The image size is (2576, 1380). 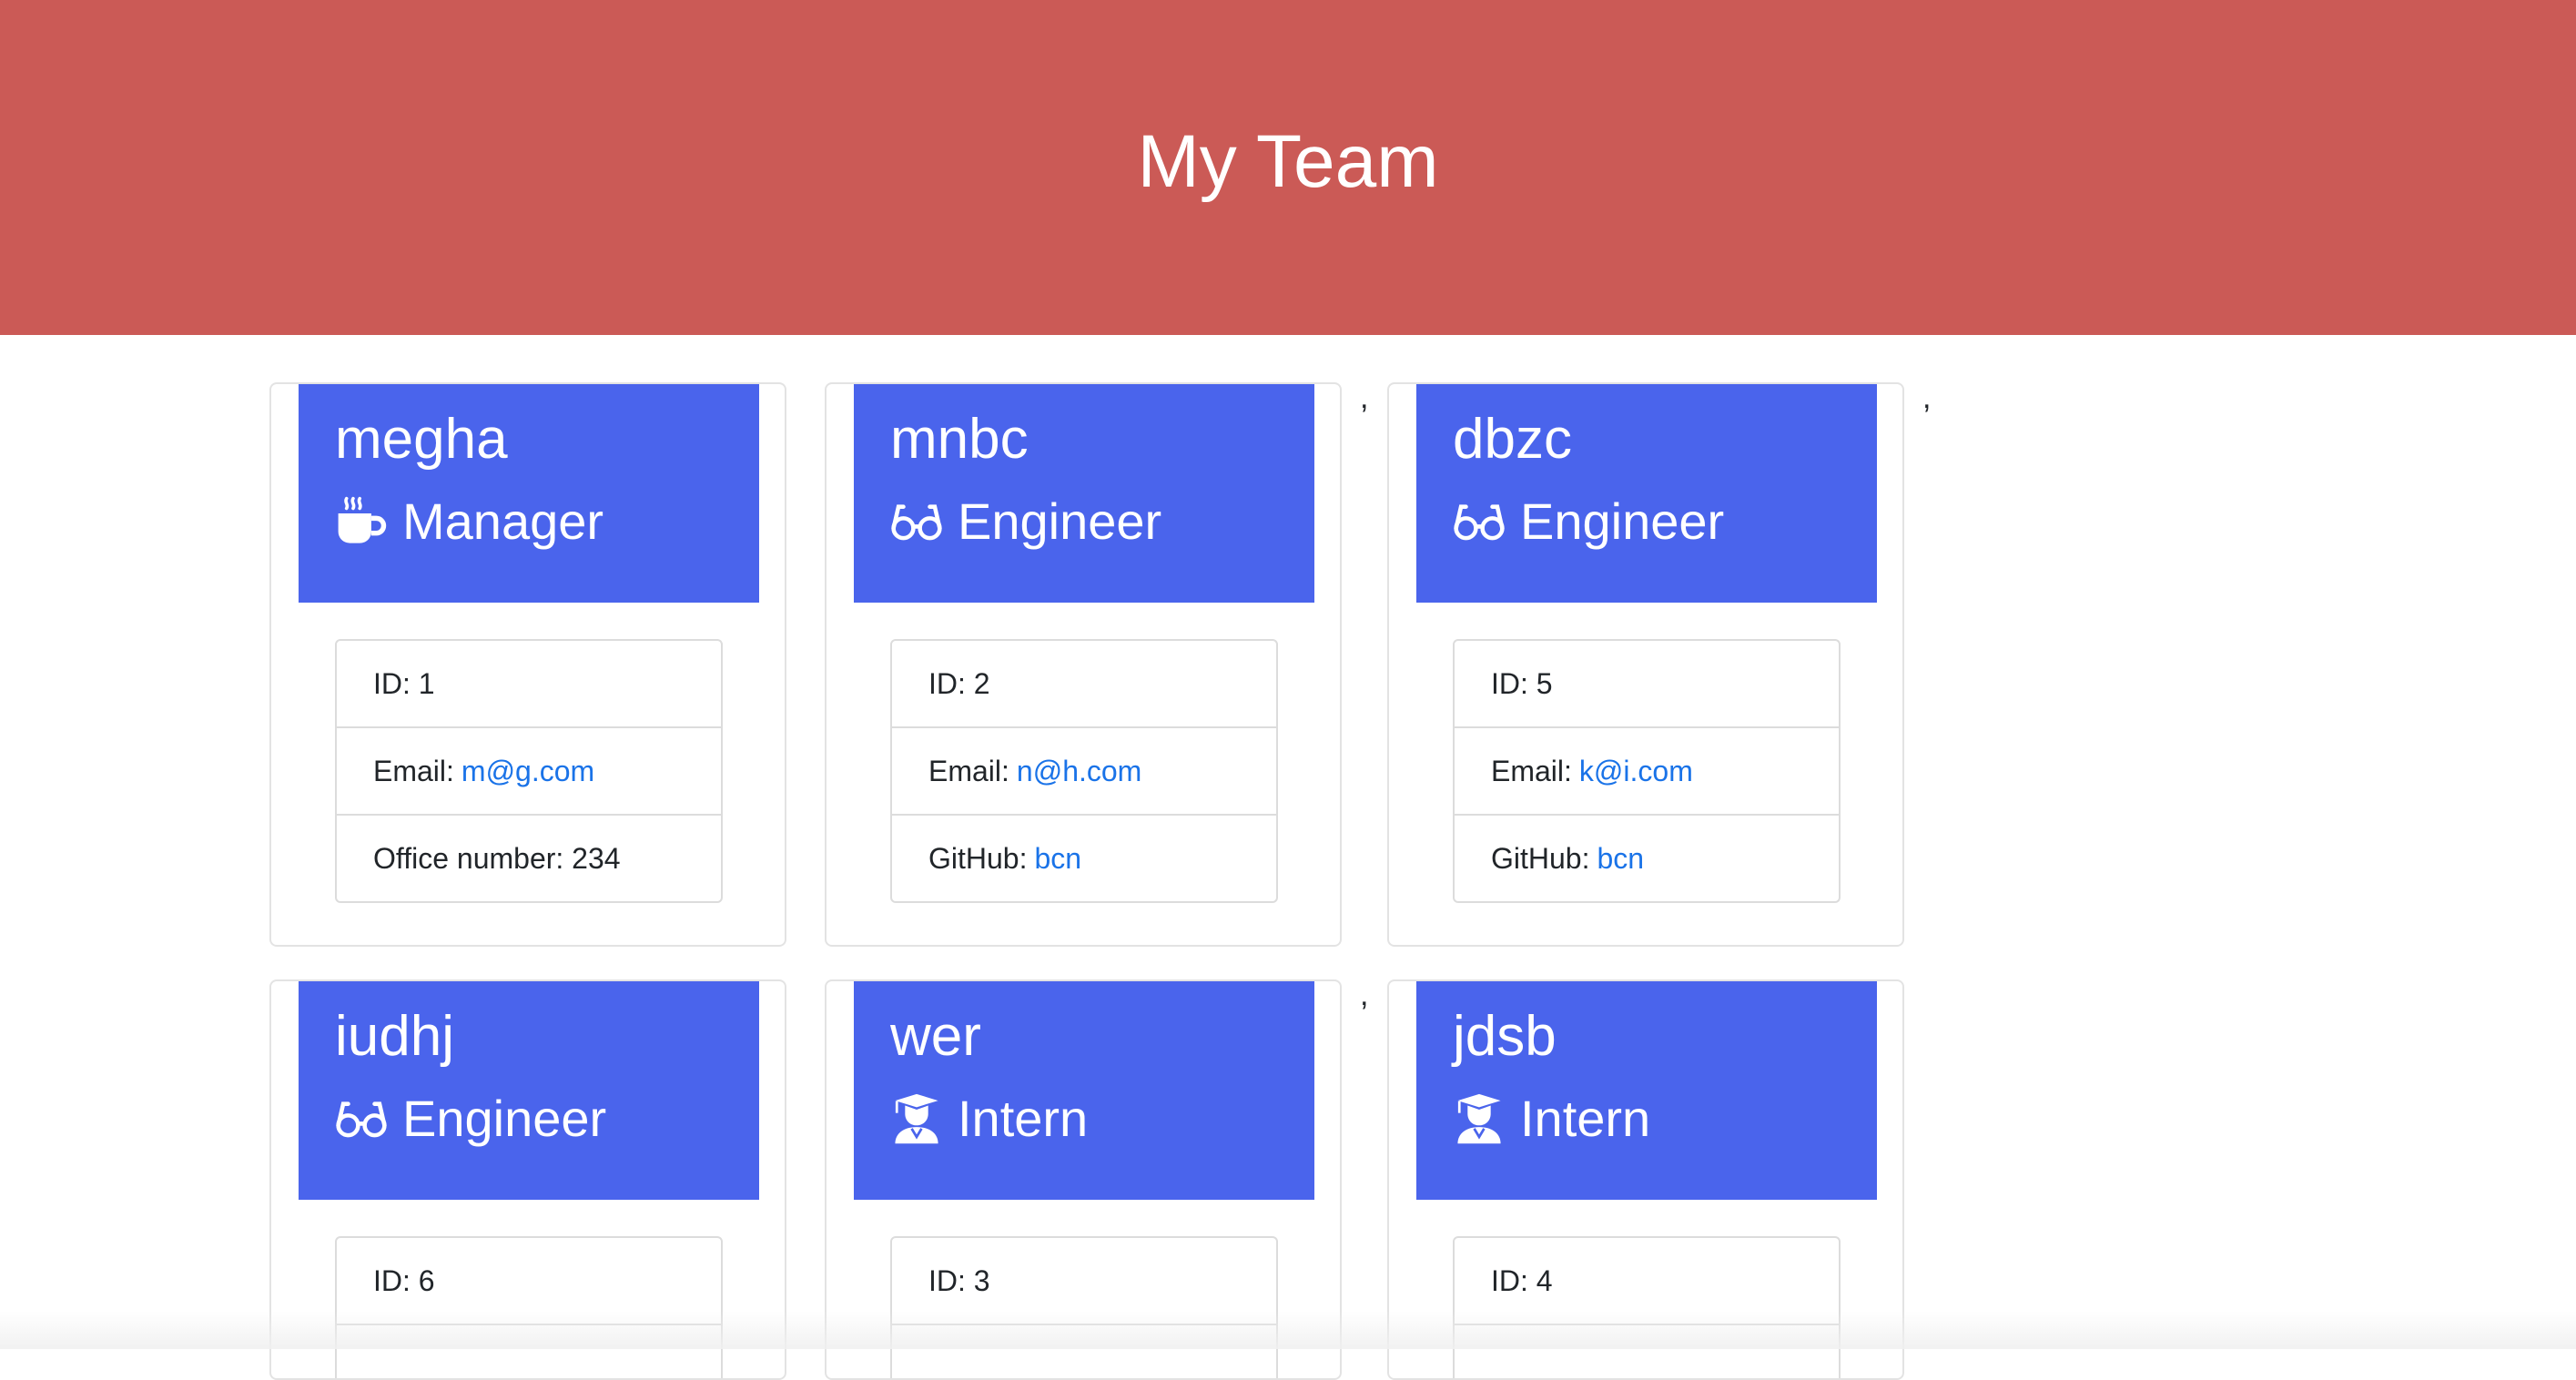 What do you see at coordinates (959, 439) in the screenshot?
I see `employee-name: mnbc` at bounding box center [959, 439].